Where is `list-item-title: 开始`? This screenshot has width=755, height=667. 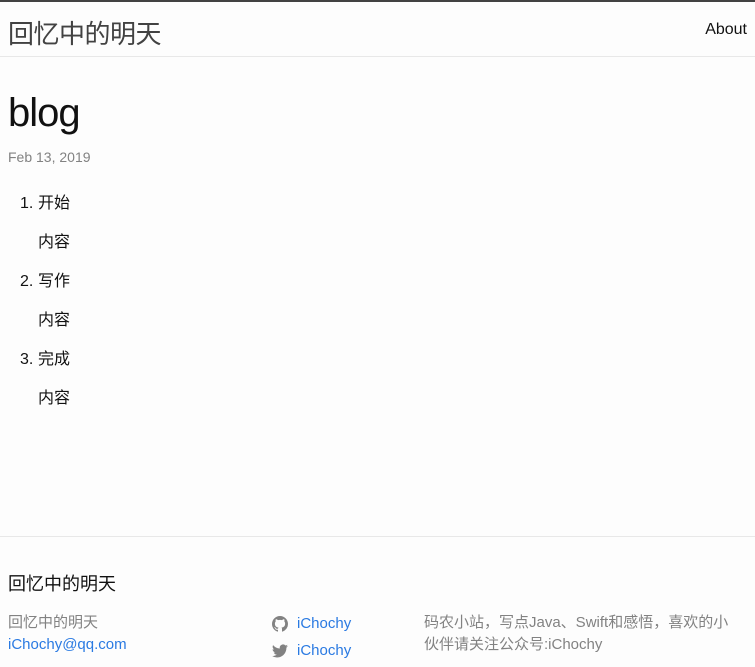
list-item-title: 开始 is located at coordinates (54, 203).